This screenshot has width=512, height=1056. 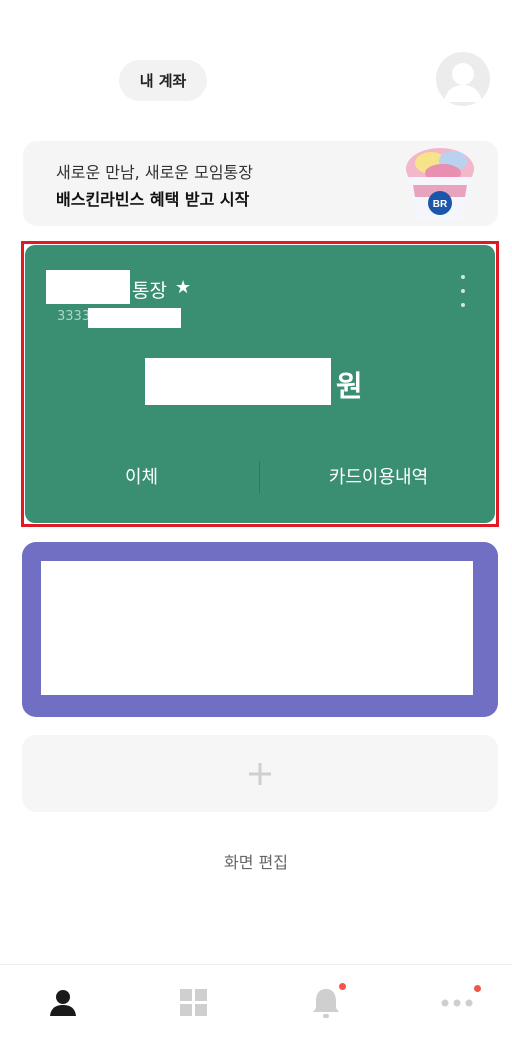 I want to click on header: 내 계좌, so click(x=256, y=60).